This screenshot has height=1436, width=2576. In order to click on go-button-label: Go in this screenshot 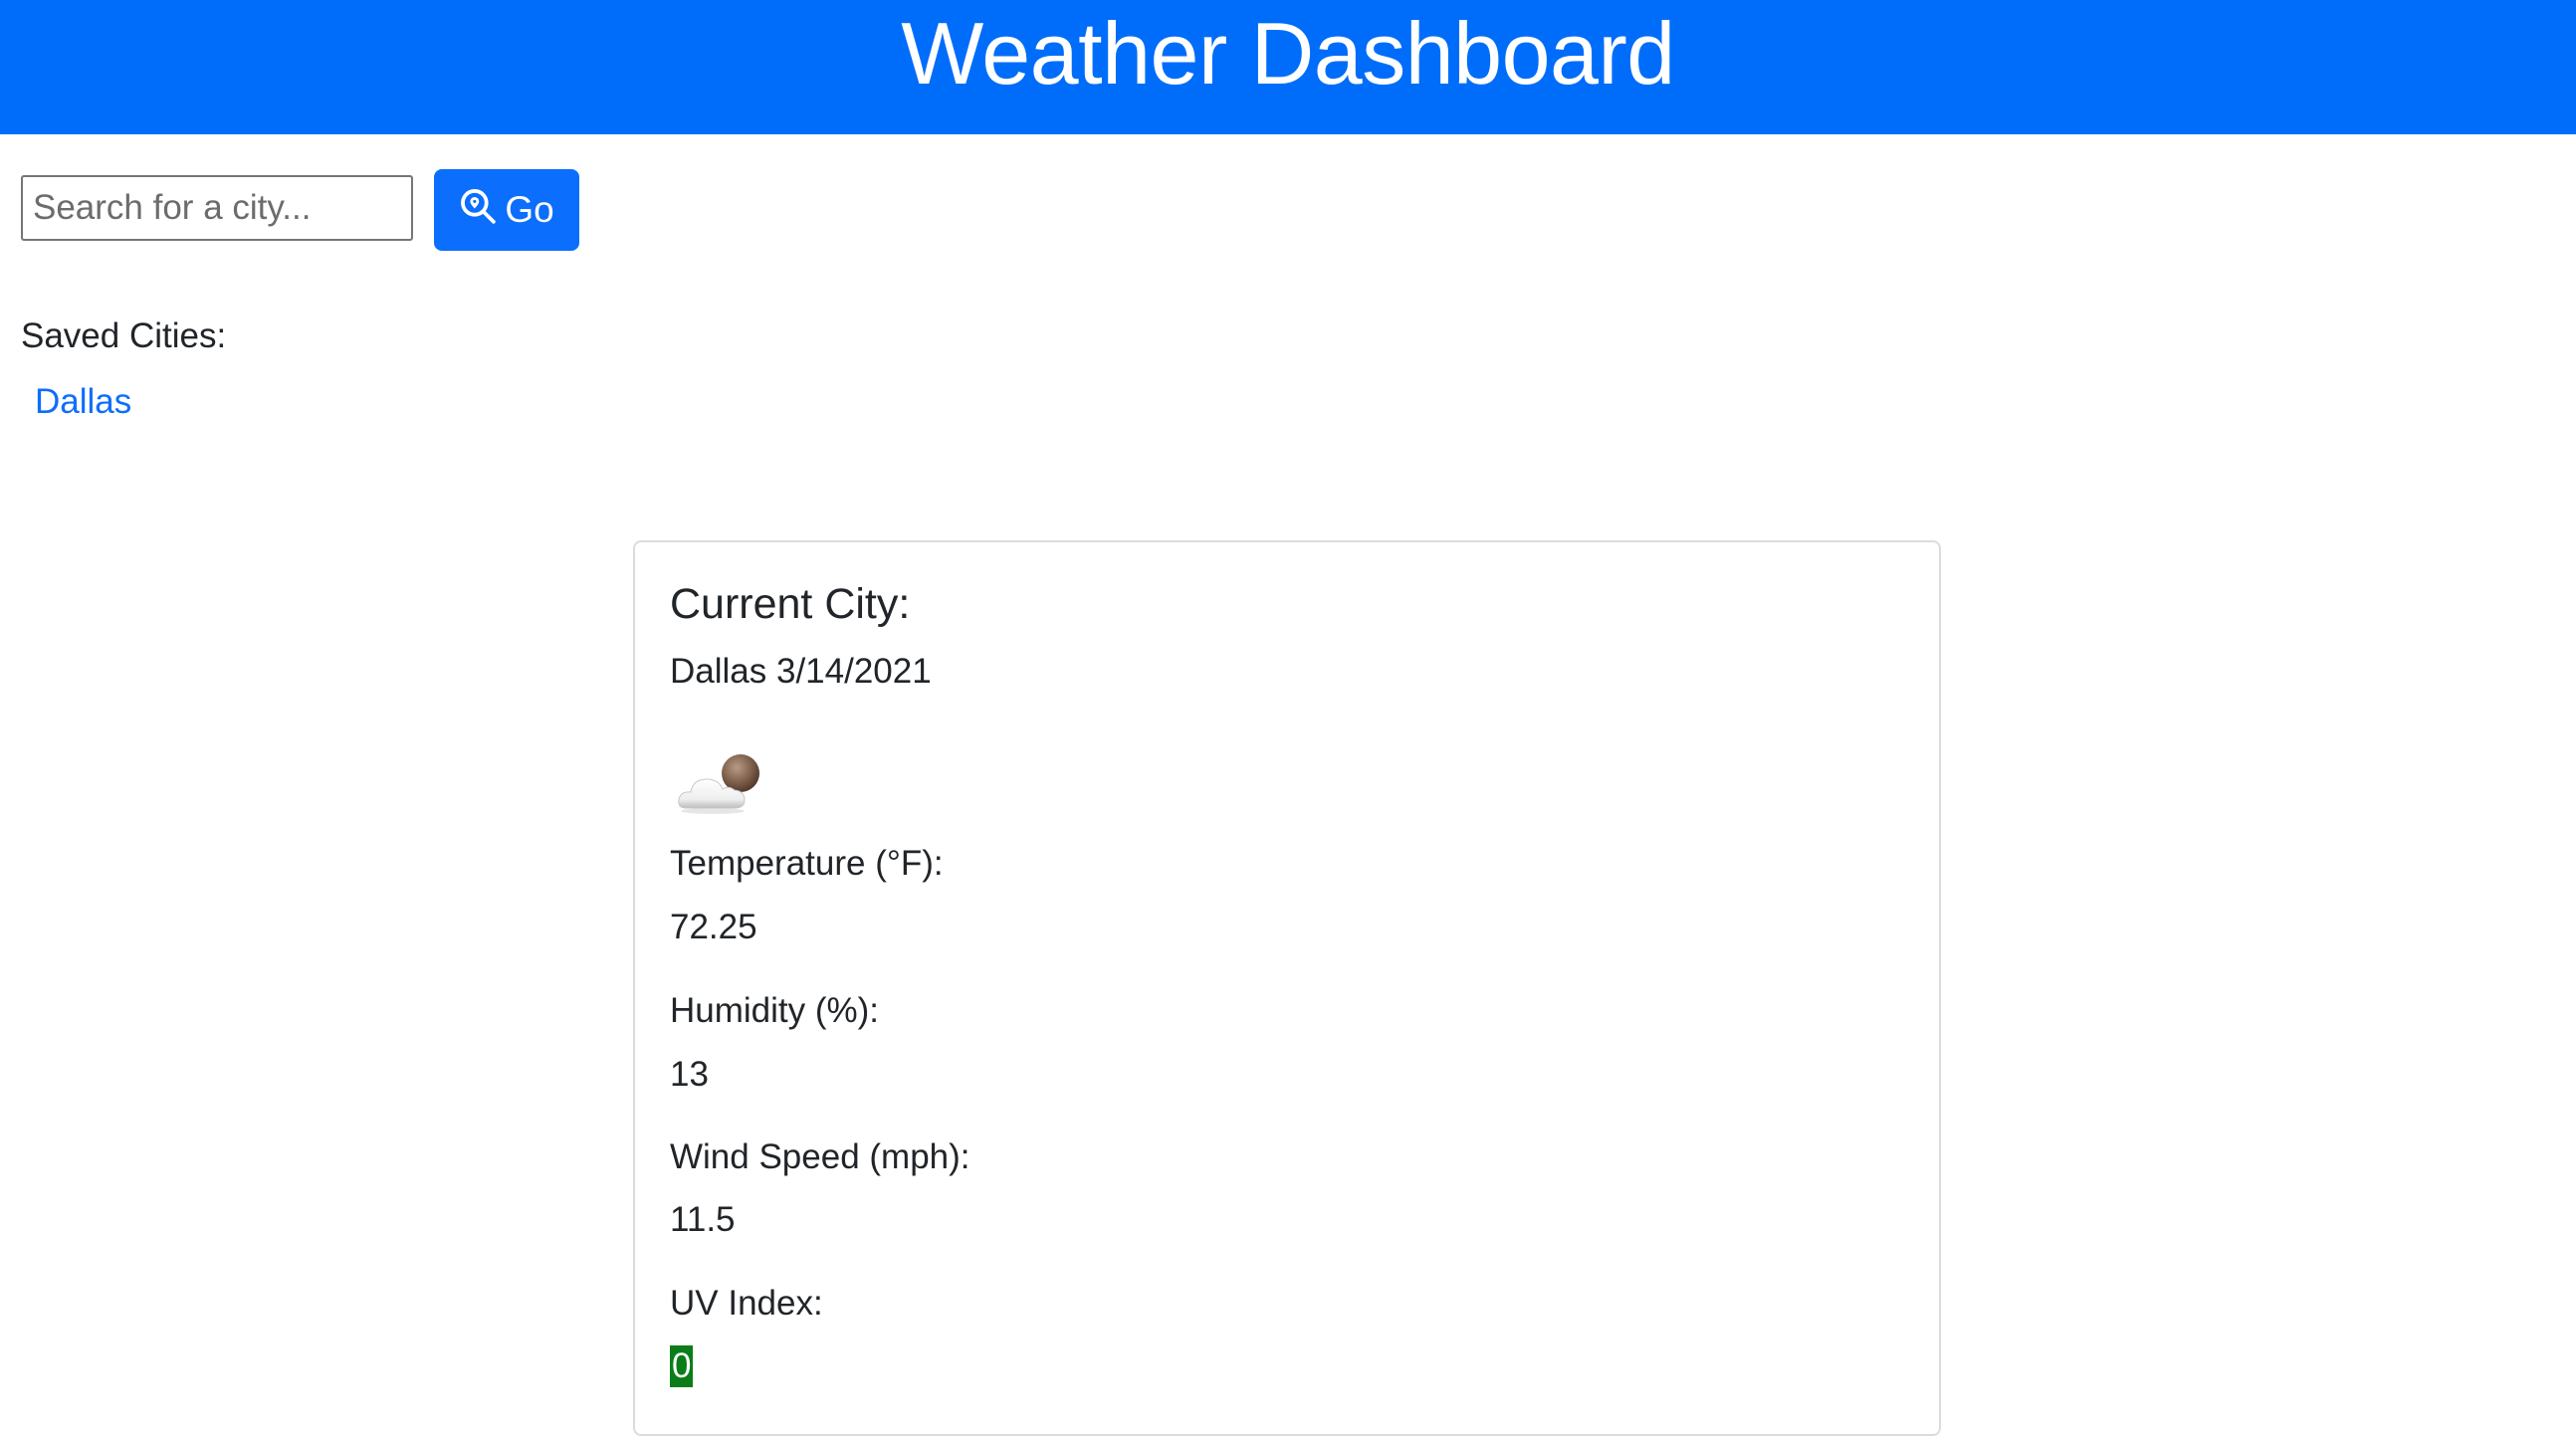, I will do `click(529, 209)`.